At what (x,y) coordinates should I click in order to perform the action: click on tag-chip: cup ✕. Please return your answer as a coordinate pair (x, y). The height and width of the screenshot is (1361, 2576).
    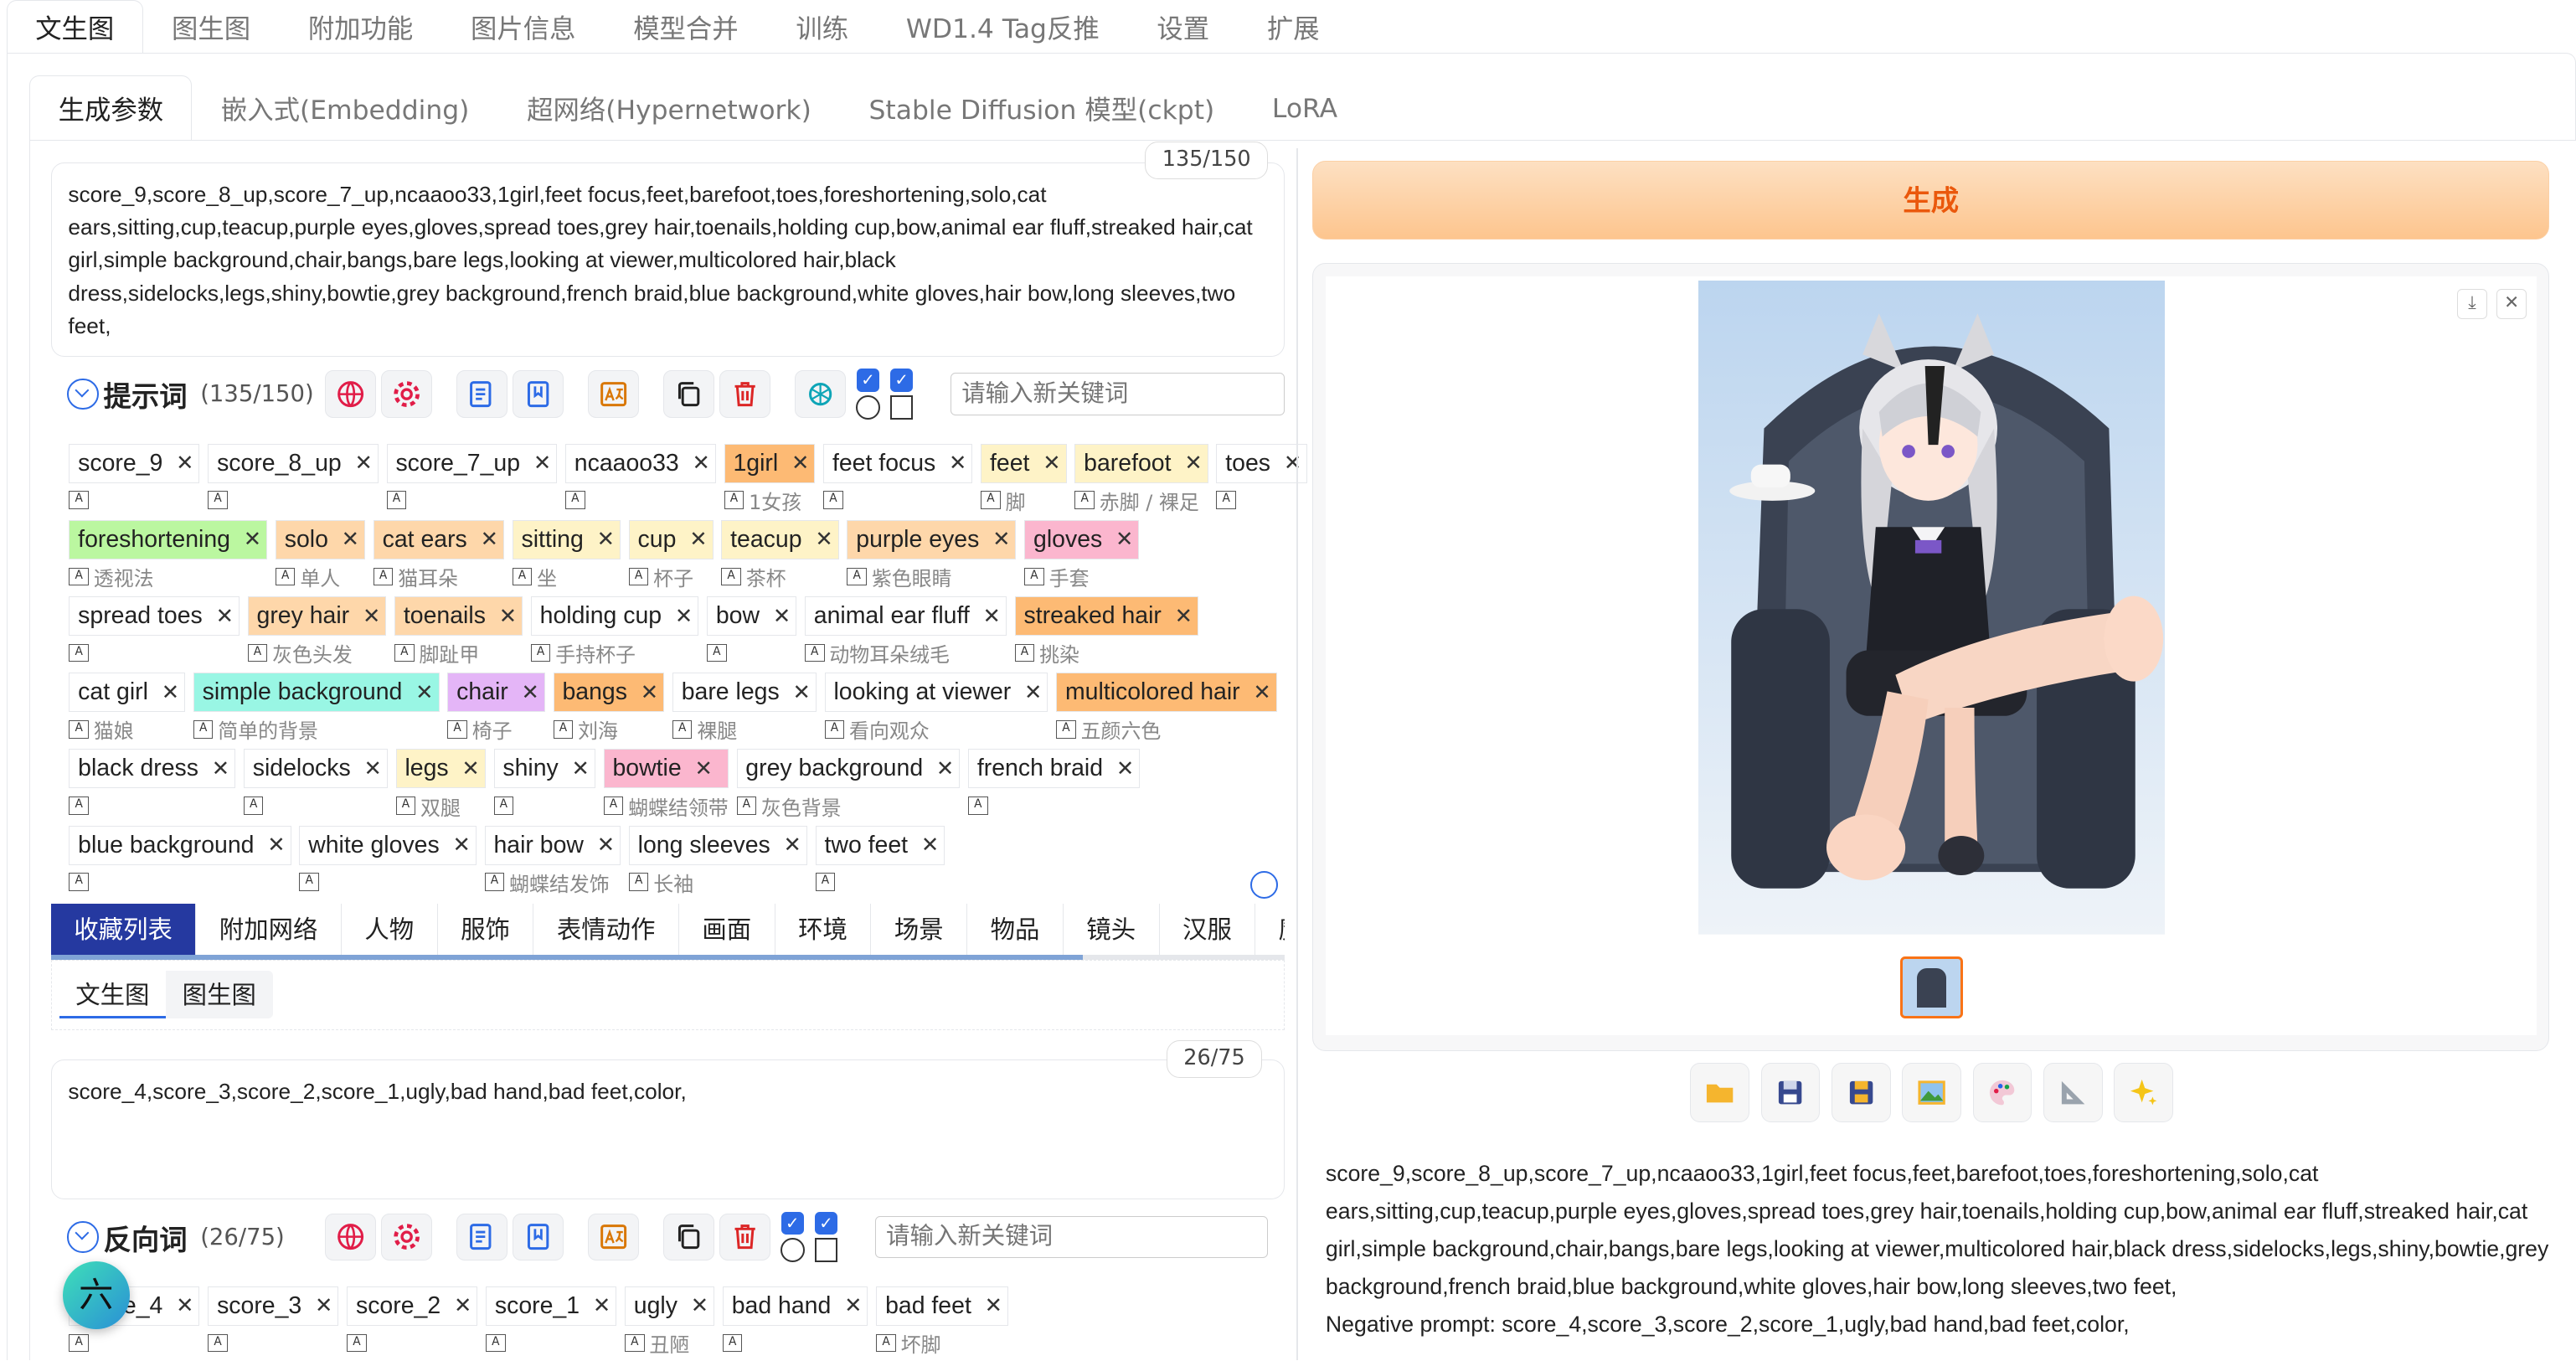
    Looking at the image, I should click on (671, 539).